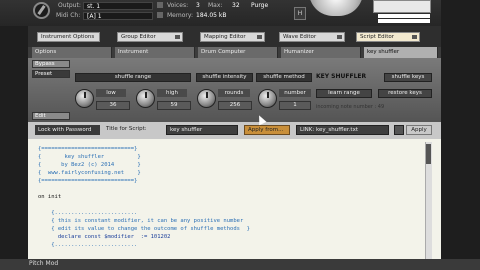 The width and height of the screenshot is (480, 270). Describe the element at coordinates (236, 5) in the screenshot. I see `max-value: 32` at that location.